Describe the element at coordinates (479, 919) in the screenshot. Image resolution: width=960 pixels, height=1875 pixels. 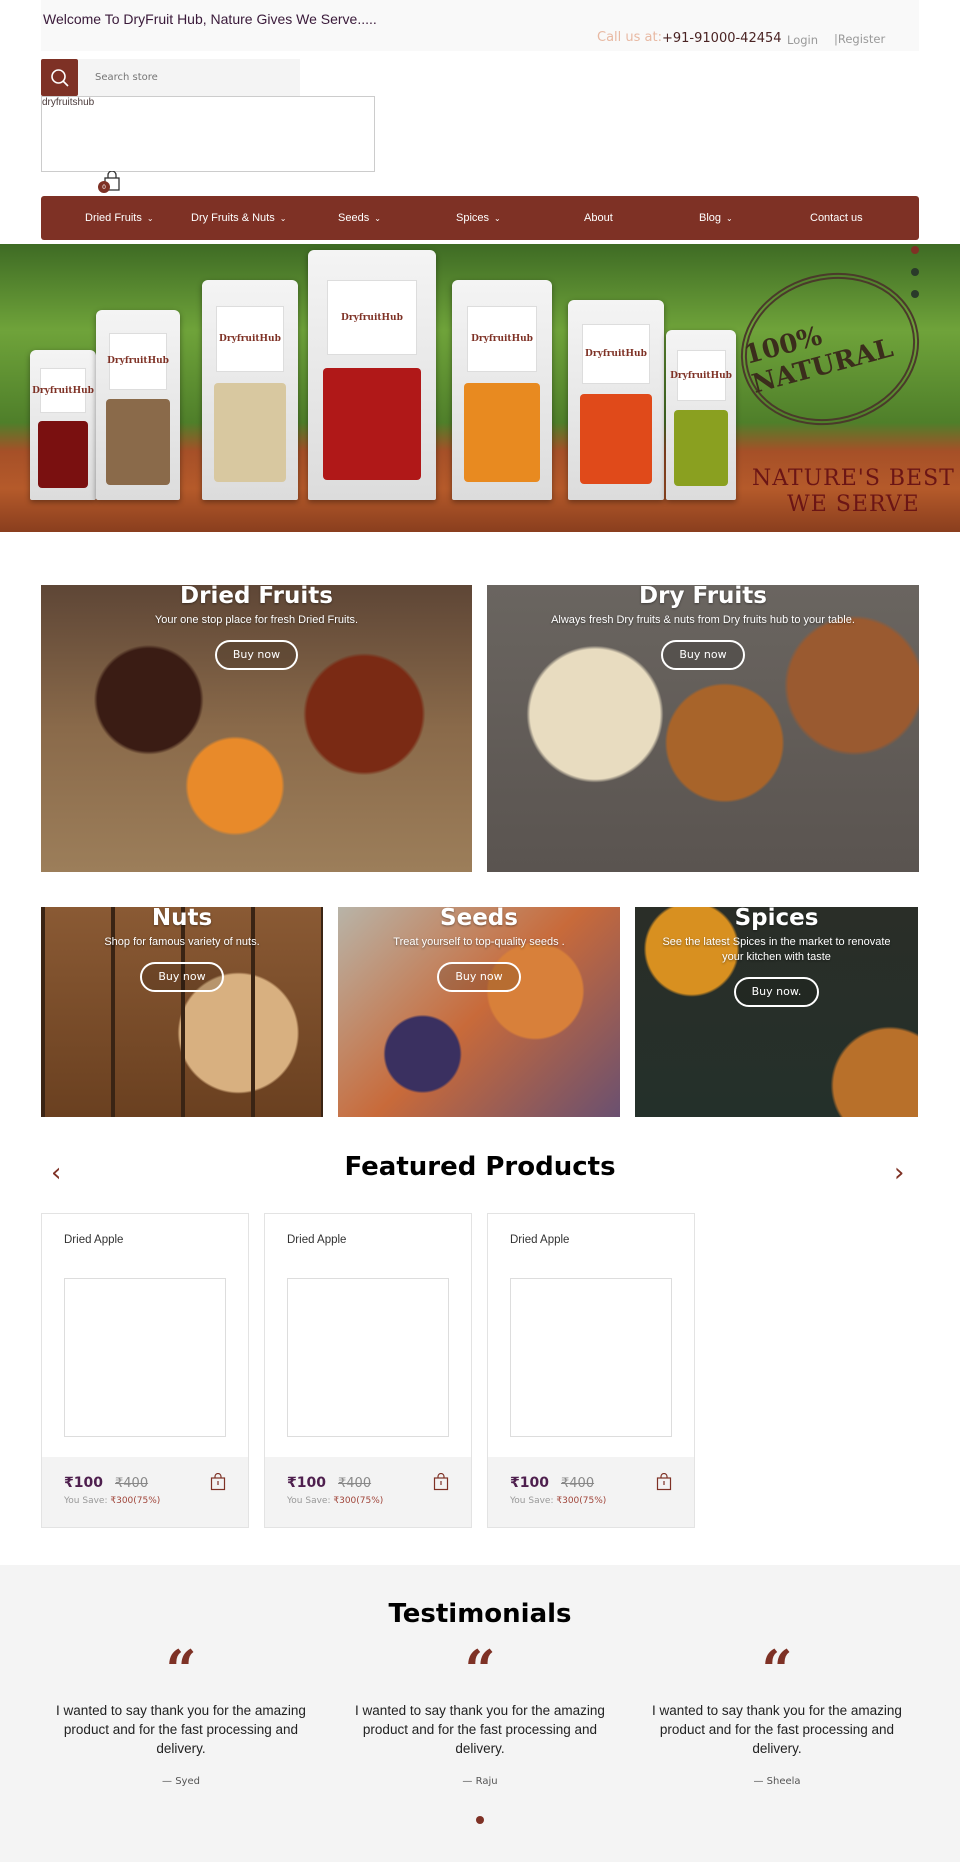
I see `category-title: Seeds` at that location.